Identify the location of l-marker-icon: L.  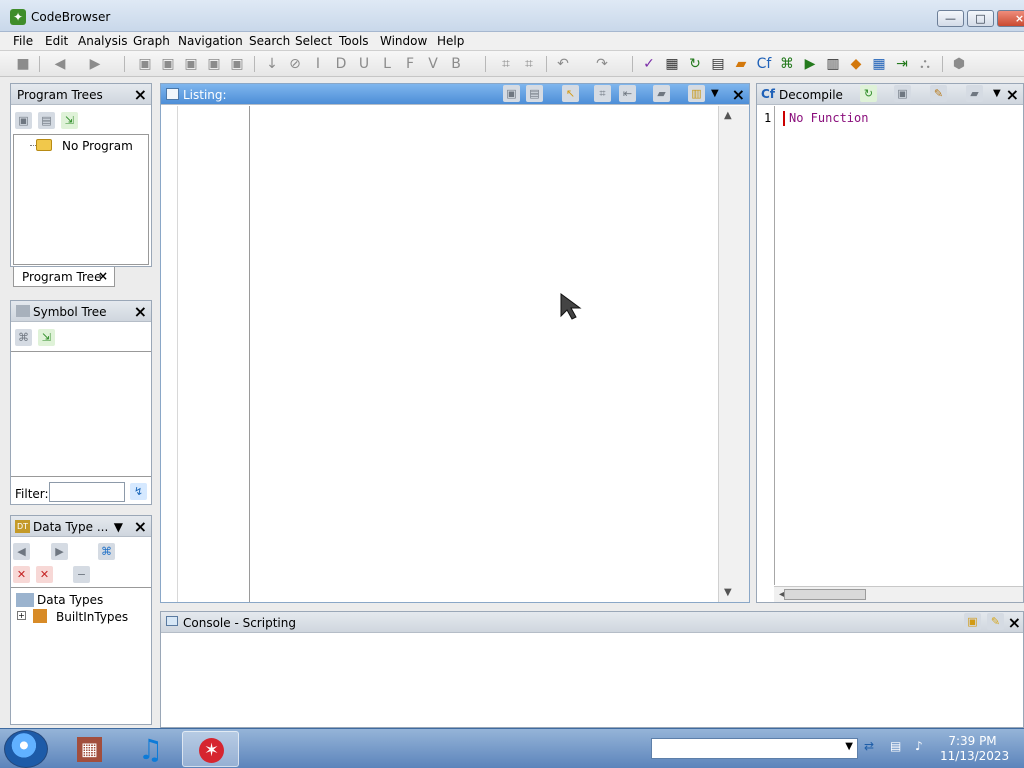
(387, 64).